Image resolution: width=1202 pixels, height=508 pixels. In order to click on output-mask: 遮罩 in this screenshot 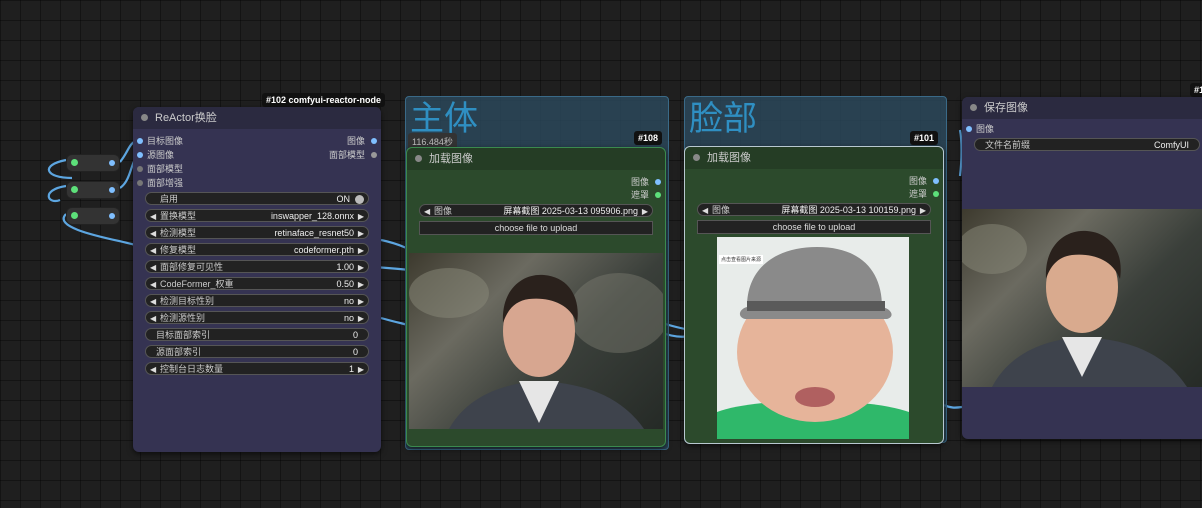, I will do `click(917, 194)`.